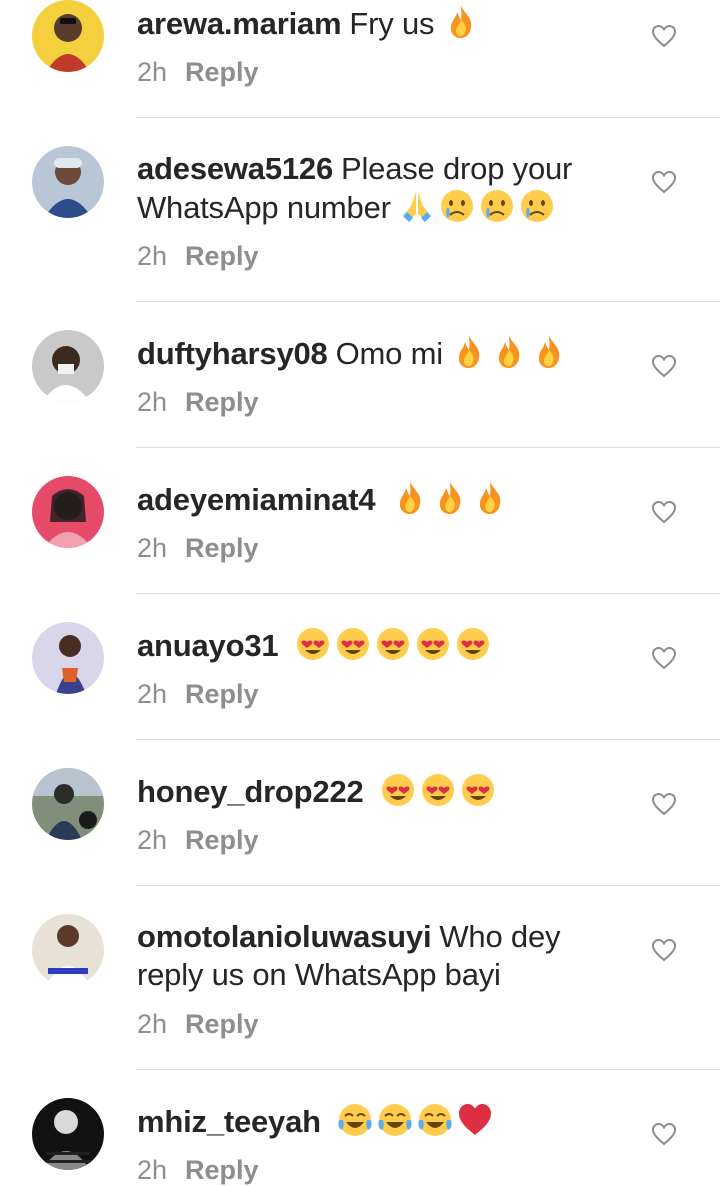 The image size is (720, 1186). I want to click on comment-username: adeyemiaminat4, so click(256, 499).